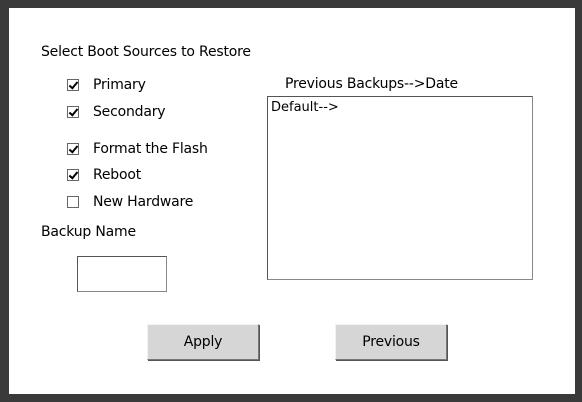  What do you see at coordinates (119, 85) in the screenshot?
I see `primary-label: Primary` at bounding box center [119, 85].